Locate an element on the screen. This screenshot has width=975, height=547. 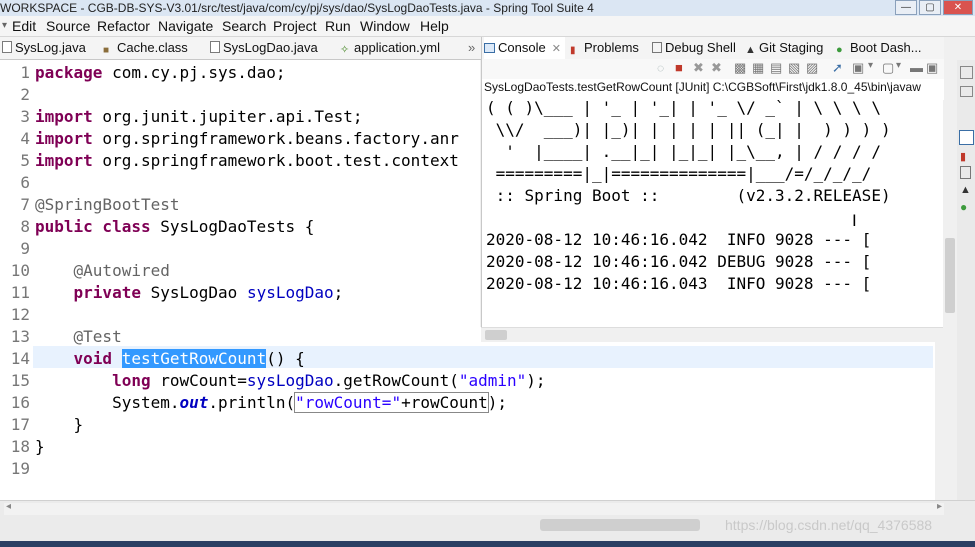
problems-view-icon: ▮ is located at coordinates (965, 156).